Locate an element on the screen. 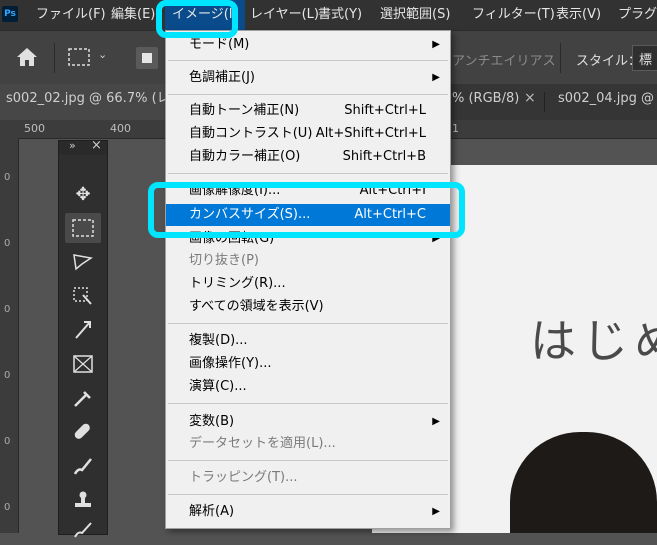 This screenshot has height=545, width=657. menu-item-label: 色調補正(J) is located at coordinates (222, 77).